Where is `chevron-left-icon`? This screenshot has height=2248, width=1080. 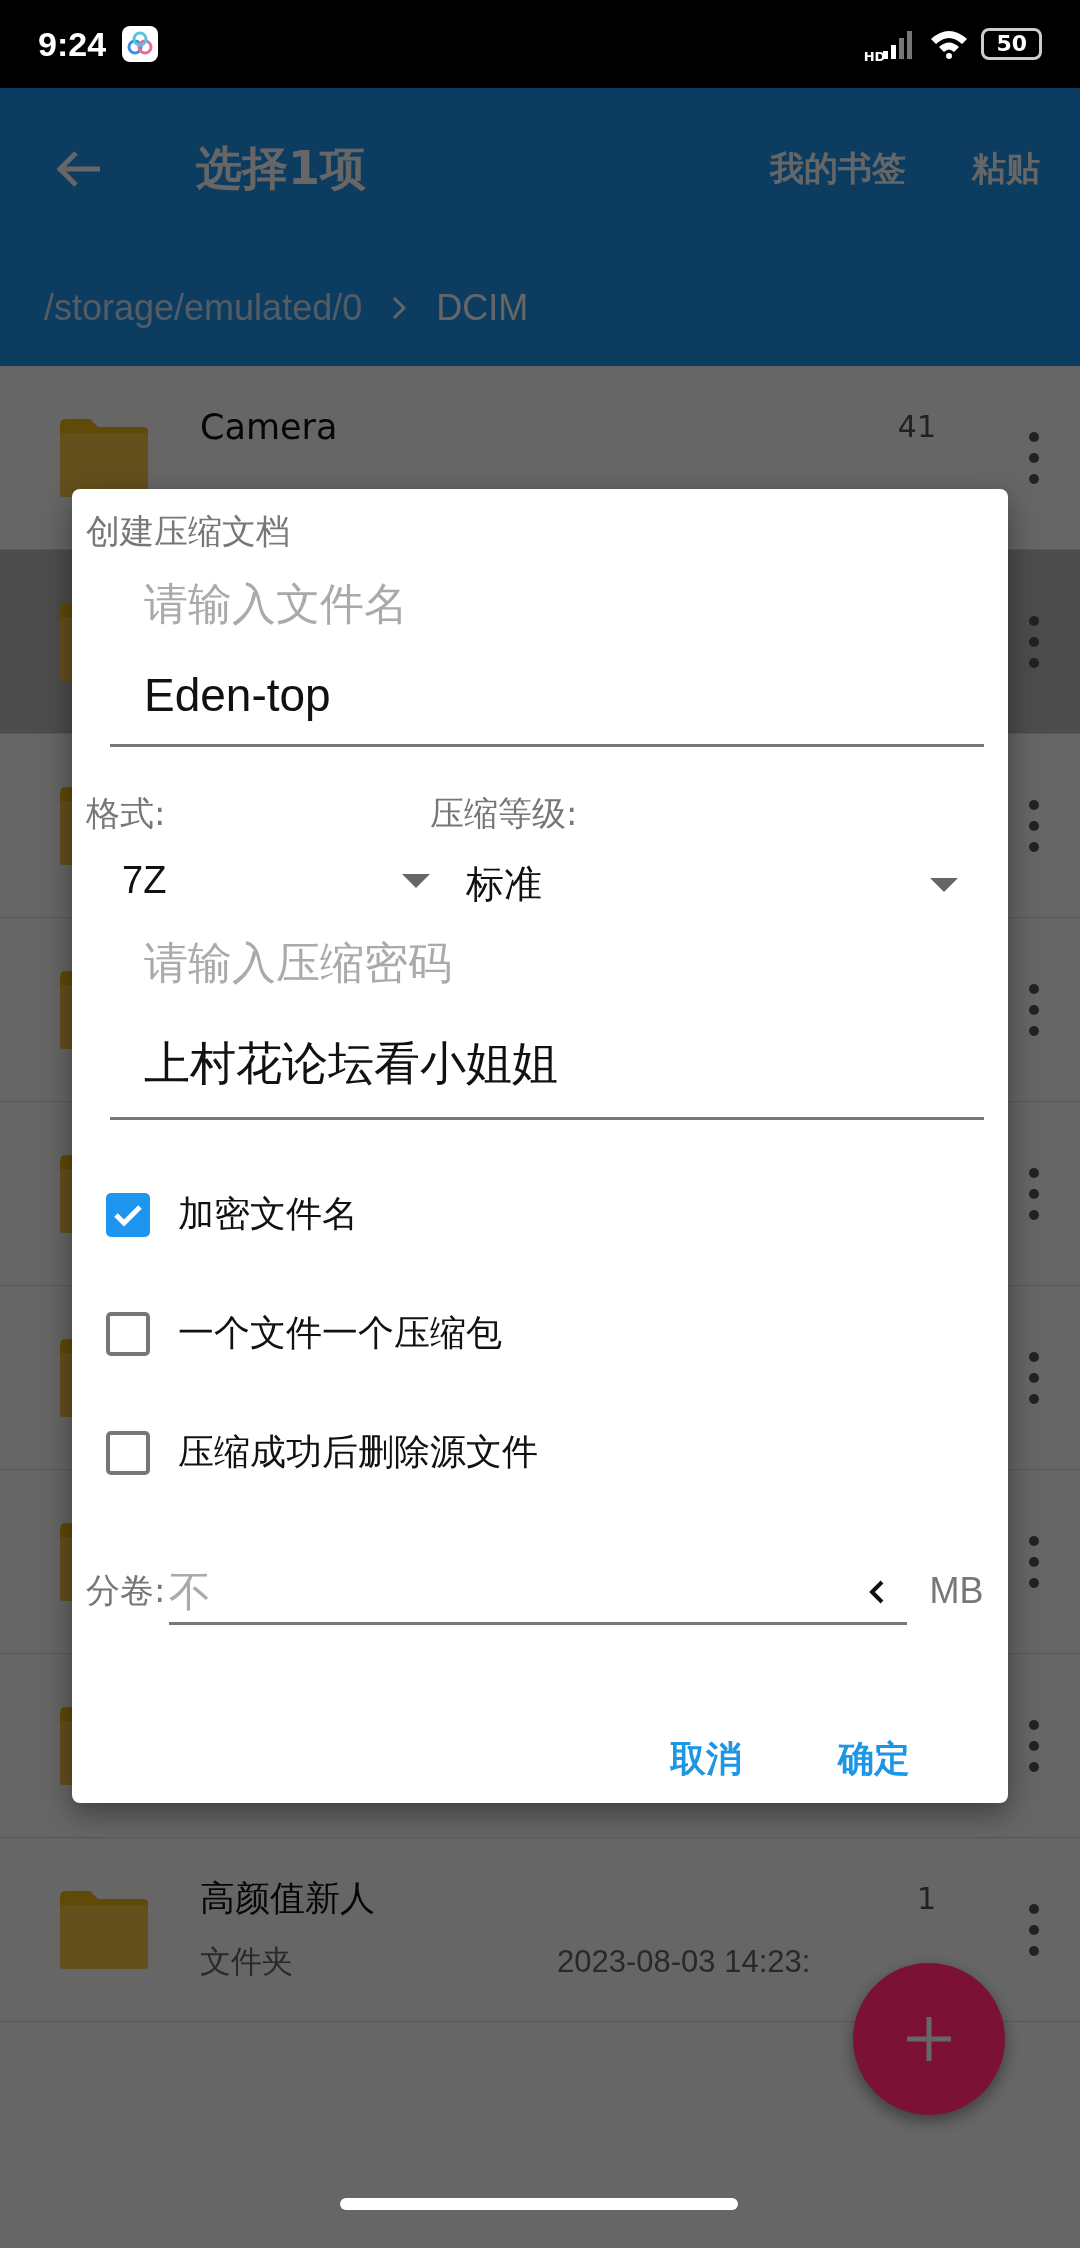
chevron-left-icon is located at coordinates (877, 1592).